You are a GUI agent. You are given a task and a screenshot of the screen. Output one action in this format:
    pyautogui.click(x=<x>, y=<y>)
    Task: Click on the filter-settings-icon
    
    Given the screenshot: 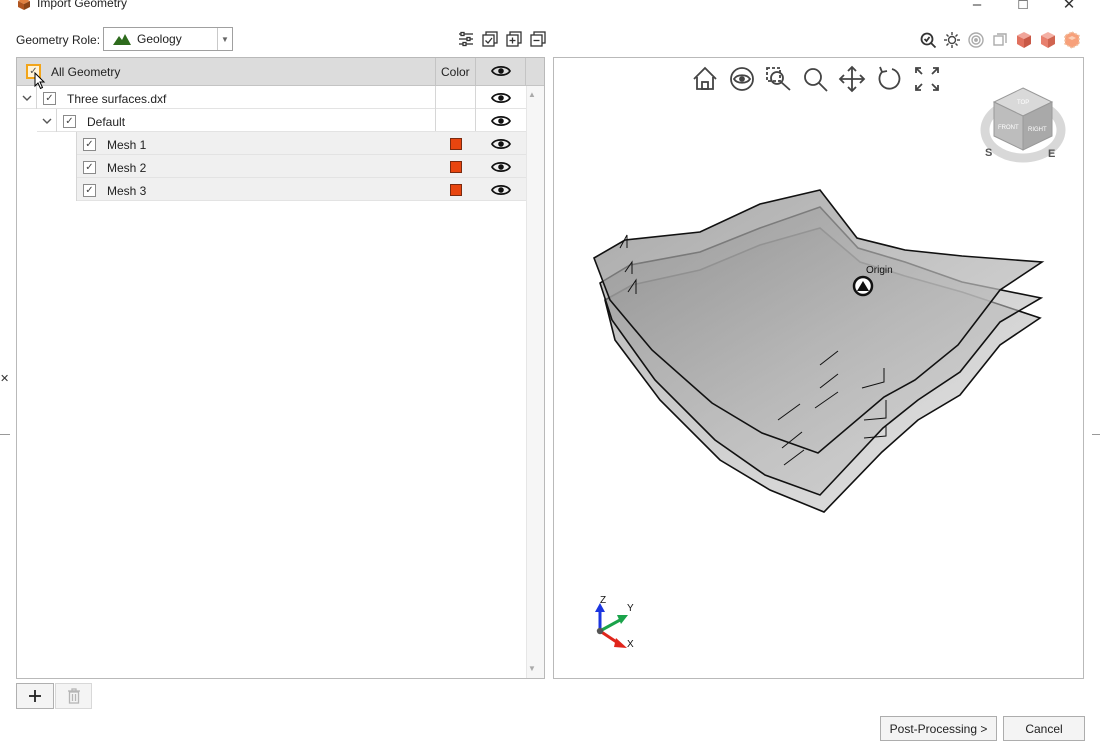 What is the action you would take?
    pyautogui.click(x=466, y=39)
    